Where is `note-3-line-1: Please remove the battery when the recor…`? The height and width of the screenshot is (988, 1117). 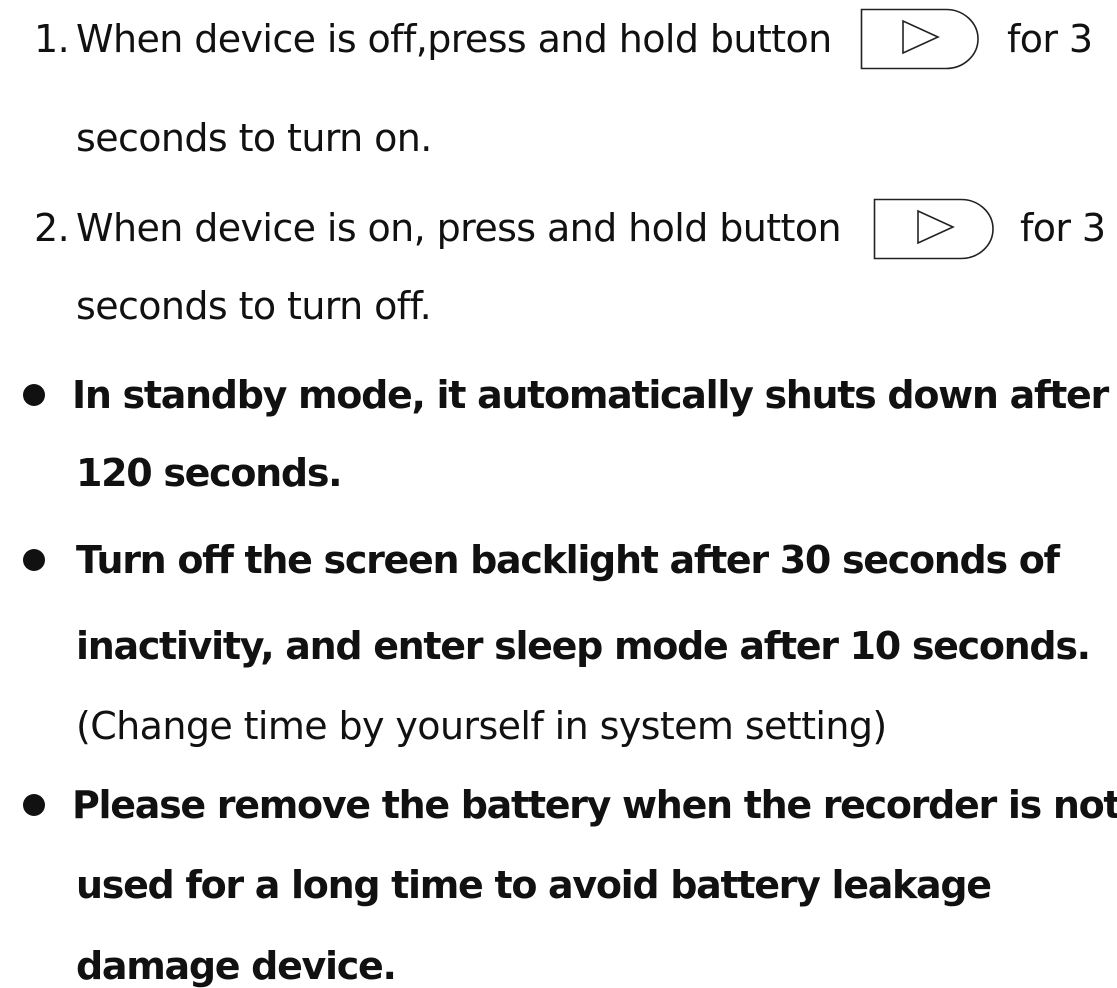 note-3-line-1: Please remove the battery when the recor… is located at coordinates (594, 805).